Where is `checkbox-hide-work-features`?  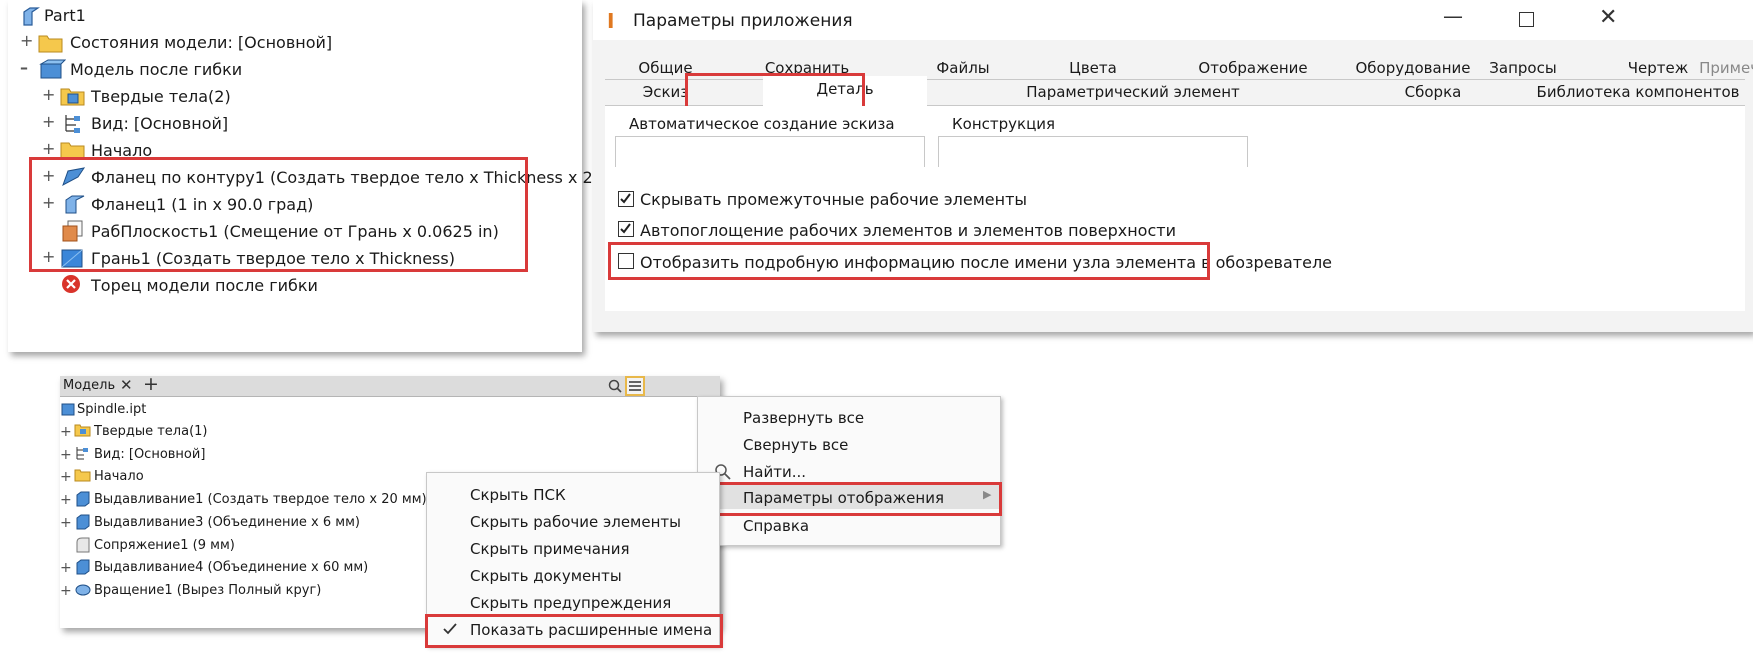 checkbox-hide-work-features is located at coordinates (626, 199).